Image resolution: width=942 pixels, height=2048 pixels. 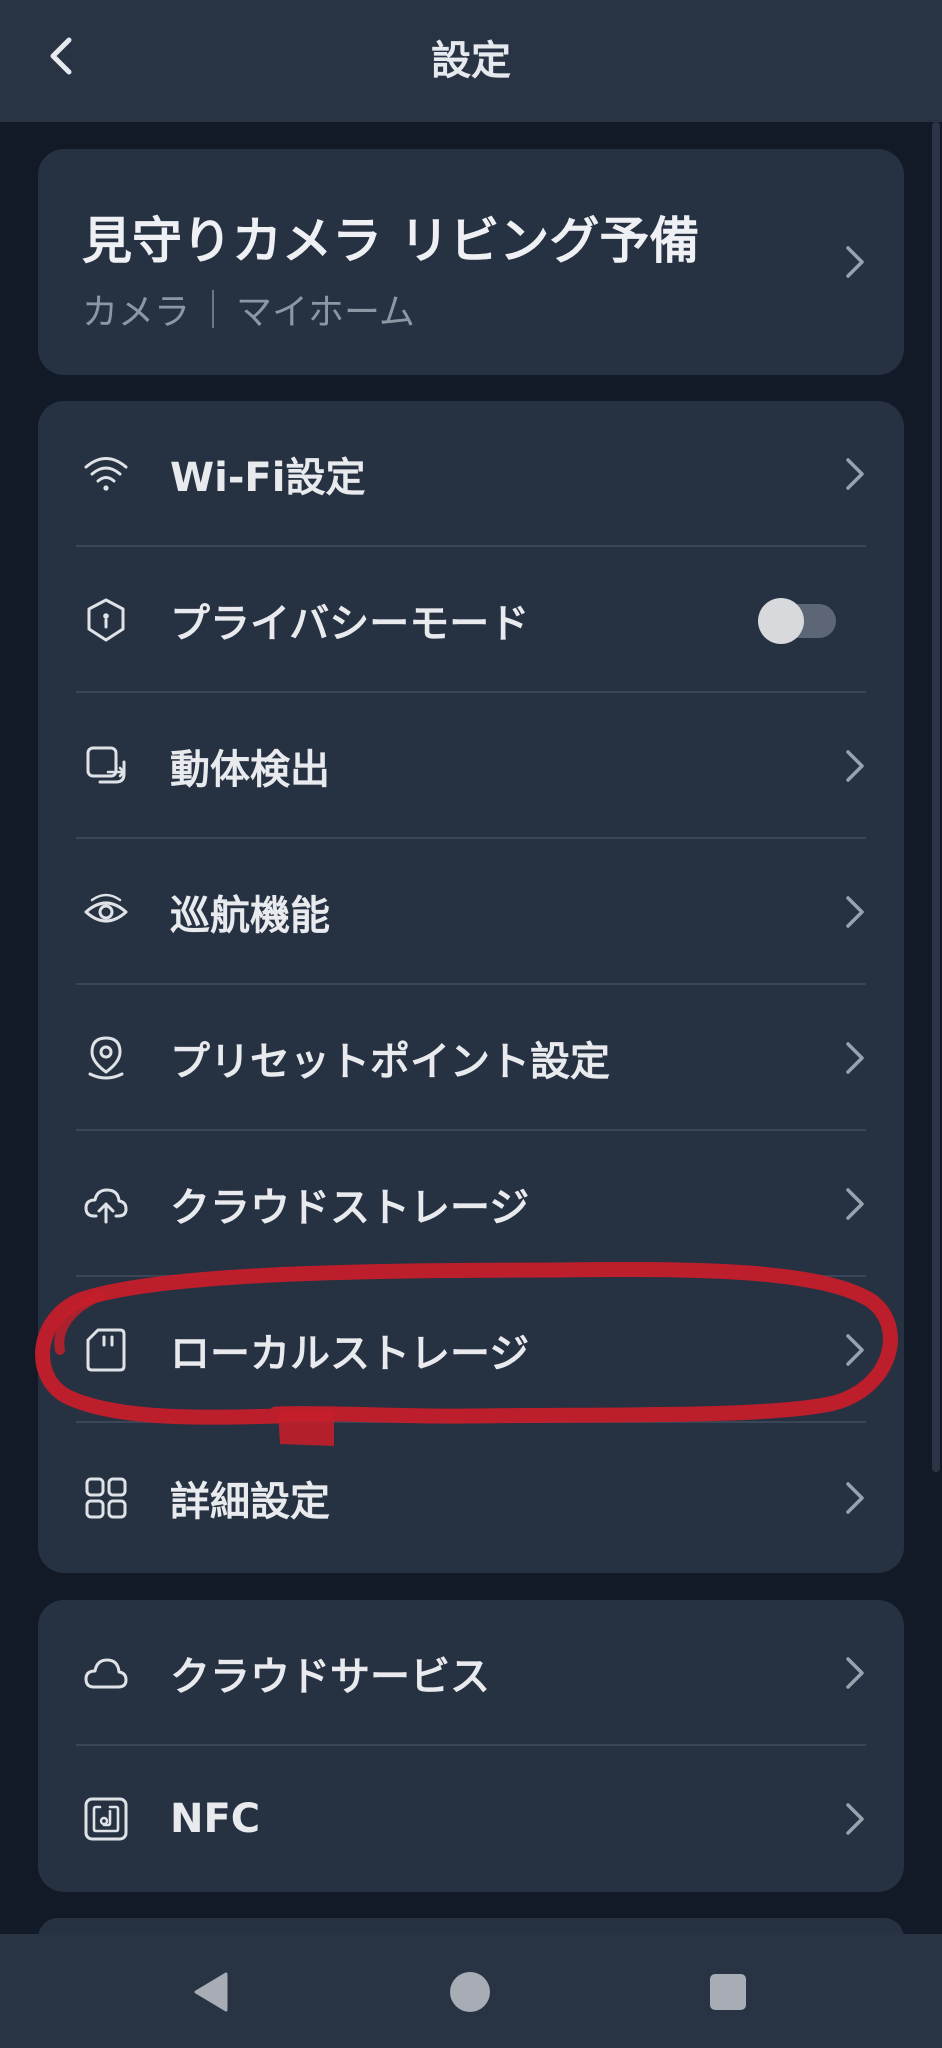 I want to click on menu-item-label: NFC, so click(x=215, y=1819).